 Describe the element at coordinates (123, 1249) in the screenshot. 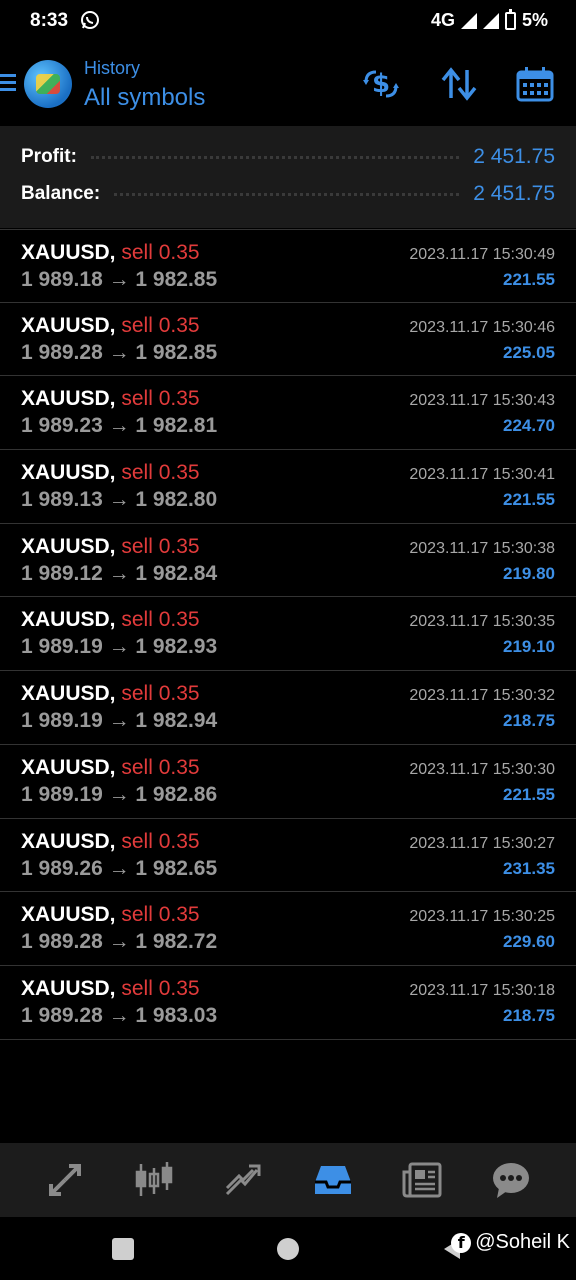

I see `recent-apps-button` at that location.